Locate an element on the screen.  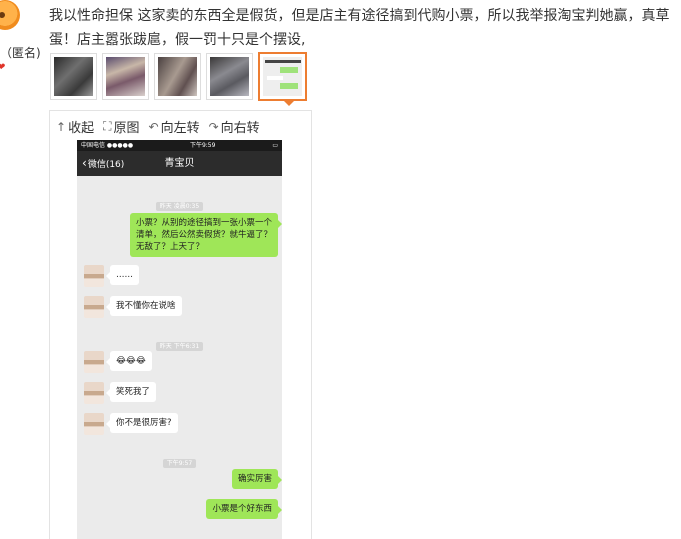
message-right: 确实厉害 is located at coordinates (256, 479).